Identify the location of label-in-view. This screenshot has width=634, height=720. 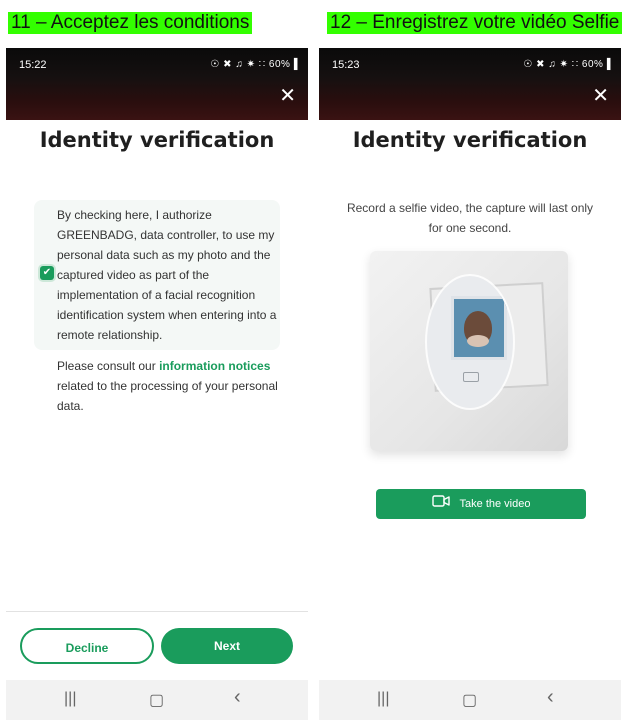
(471, 377).